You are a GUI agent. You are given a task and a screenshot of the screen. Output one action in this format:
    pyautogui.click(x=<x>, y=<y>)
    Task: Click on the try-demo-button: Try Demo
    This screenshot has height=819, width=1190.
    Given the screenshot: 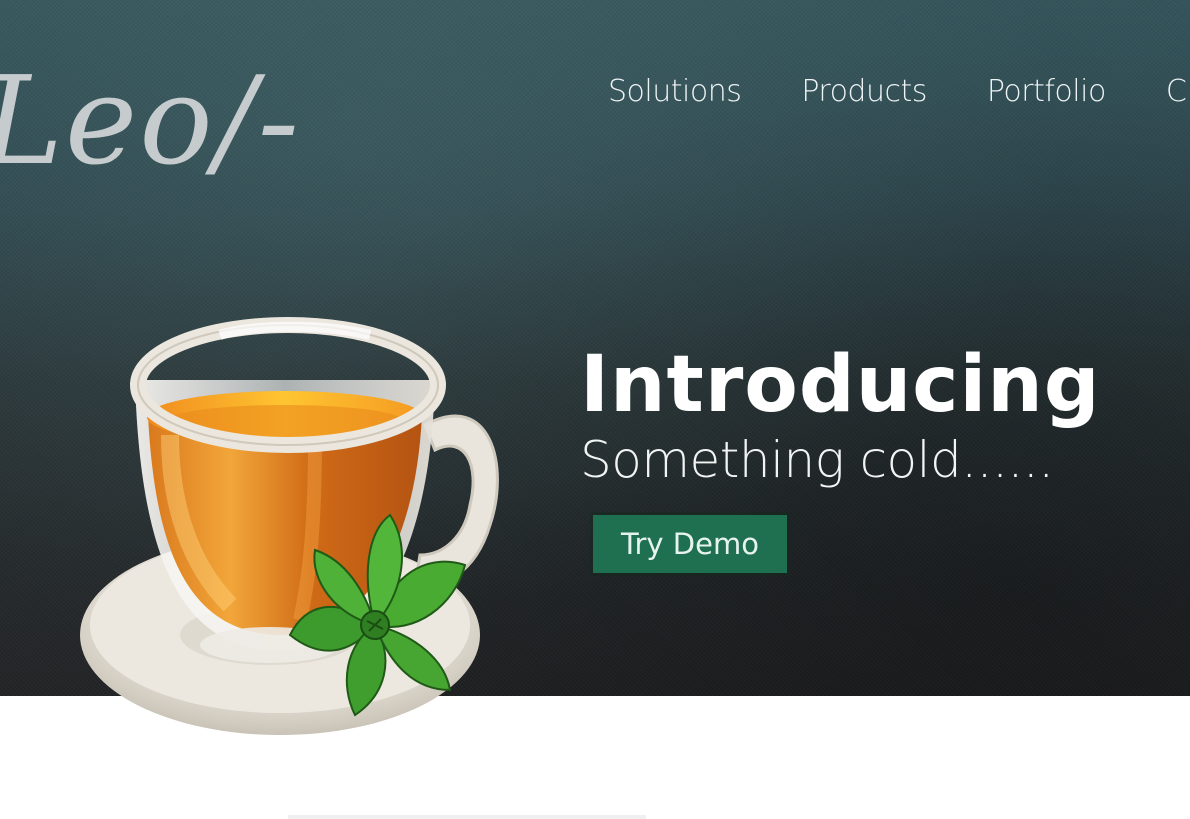 What is the action you would take?
    pyautogui.click(x=690, y=544)
    